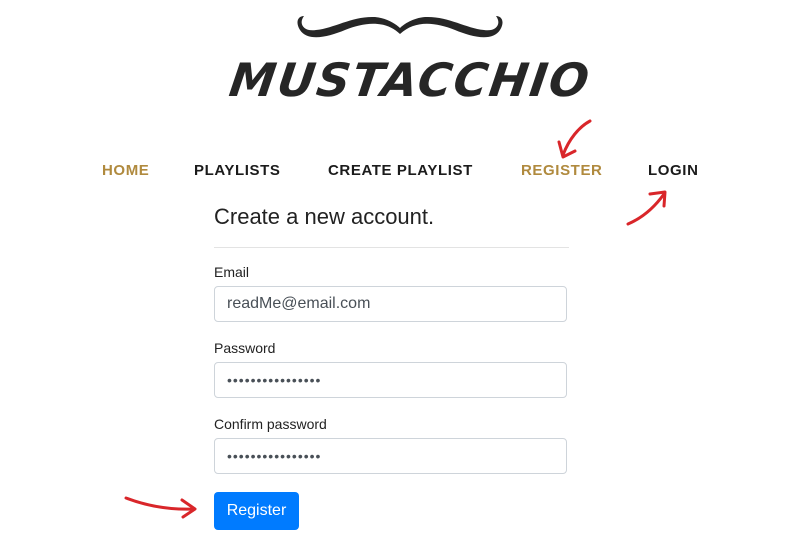 This screenshot has height=554, width=806. I want to click on register-button: Register, so click(256, 511).